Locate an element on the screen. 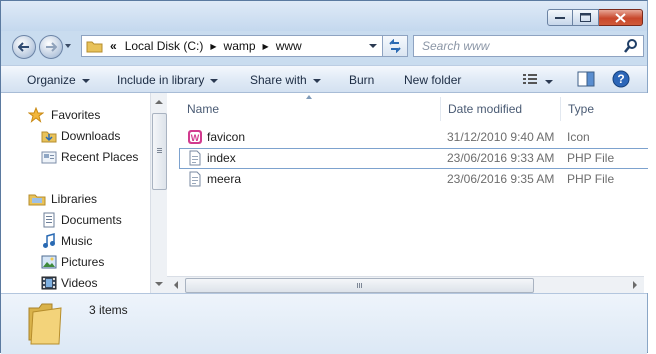 The width and height of the screenshot is (656, 354). svg-text: W is located at coordinates (195, 138).